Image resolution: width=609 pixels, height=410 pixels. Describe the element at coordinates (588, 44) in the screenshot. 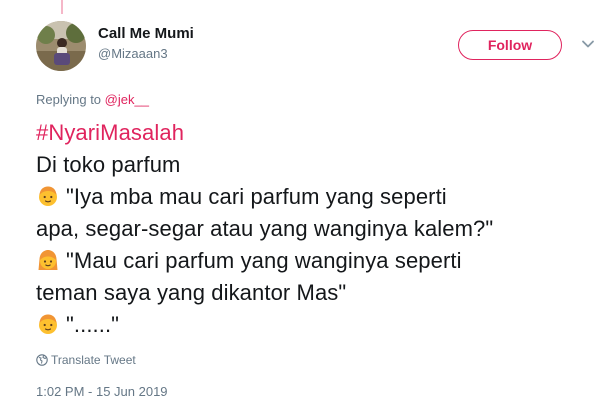

I see `chevron-down-icon` at that location.